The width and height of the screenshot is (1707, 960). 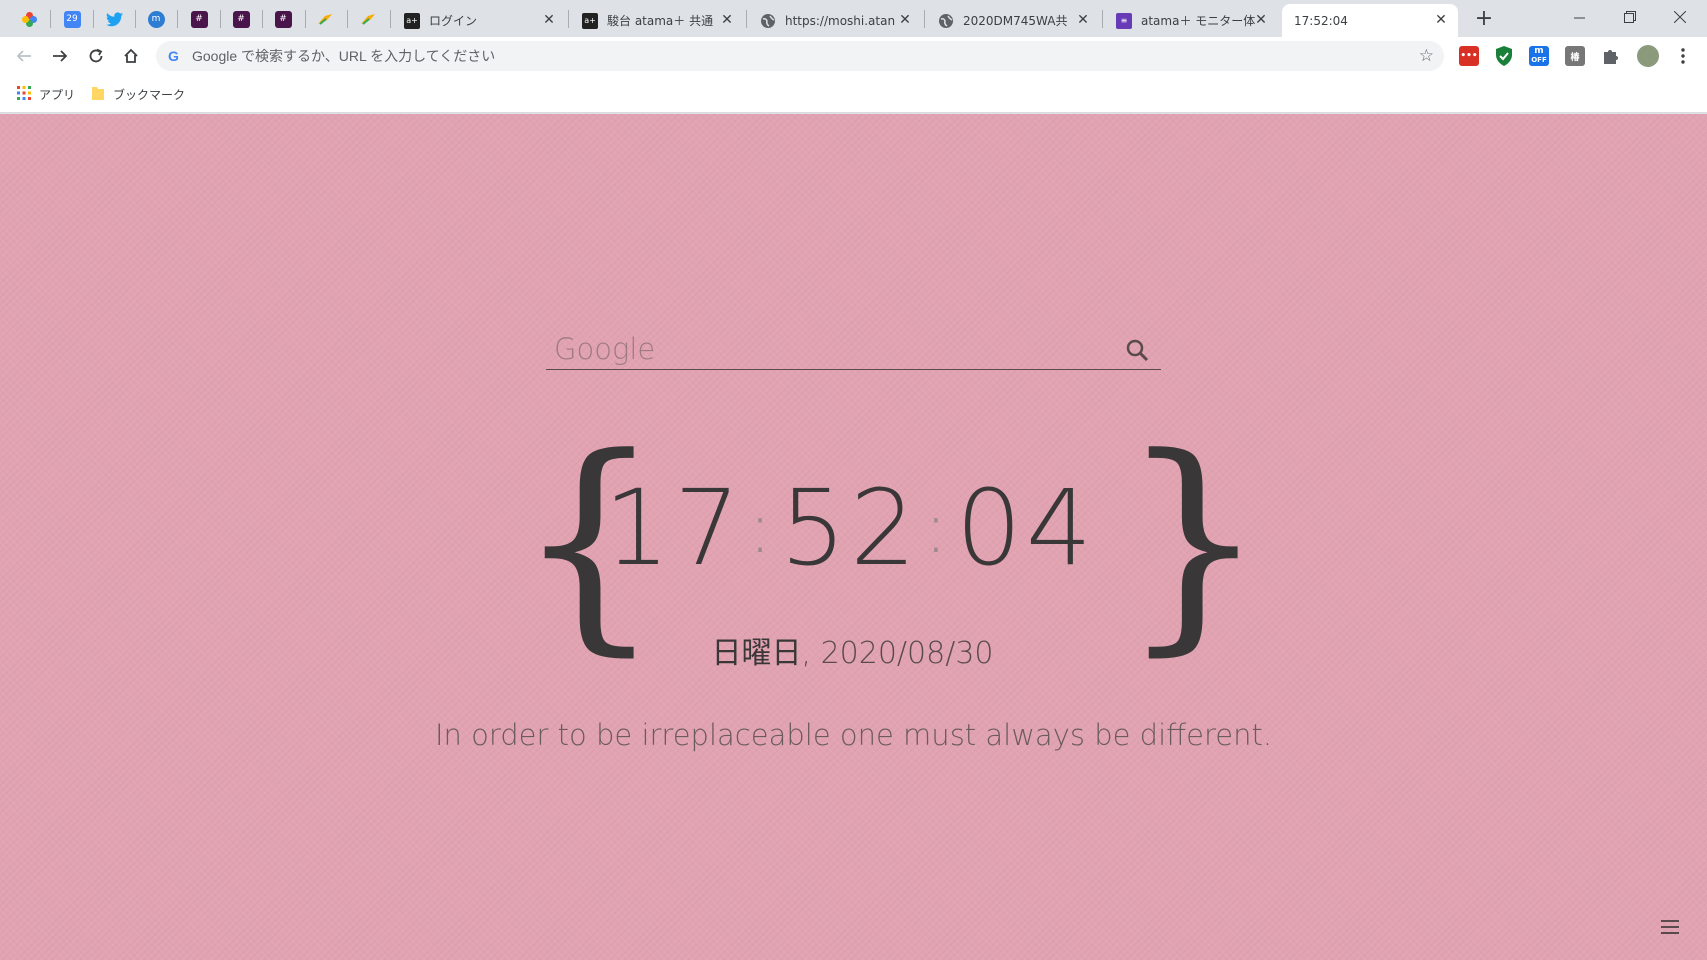 I want to click on tab-login: a+ ログイン ✕, so click(x=480, y=20).